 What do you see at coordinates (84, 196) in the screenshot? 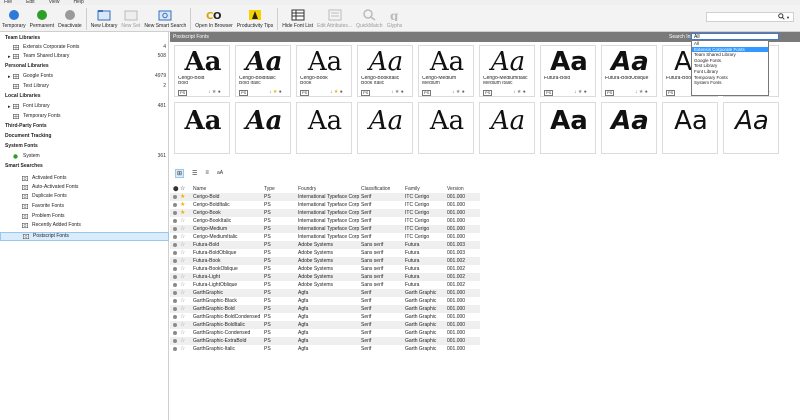
I see `sidebar-item-duplicate-fonts: Duplicate Fonts` at bounding box center [84, 196].